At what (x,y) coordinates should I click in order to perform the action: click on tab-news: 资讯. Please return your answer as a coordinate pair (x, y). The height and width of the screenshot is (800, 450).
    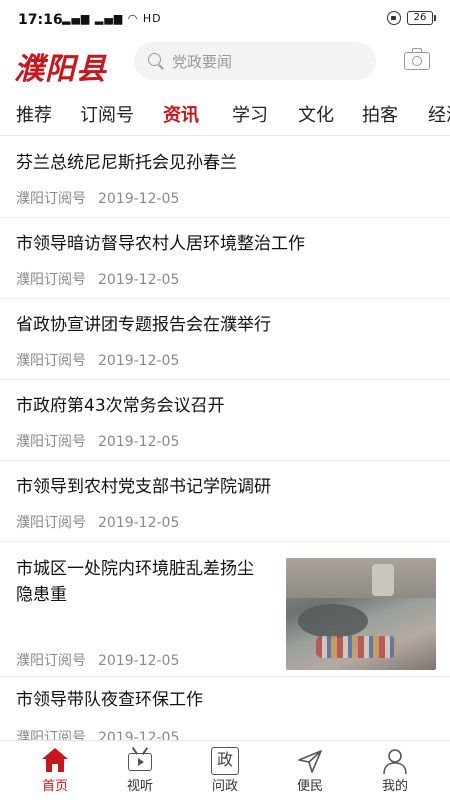
    Looking at the image, I should click on (181, 114).